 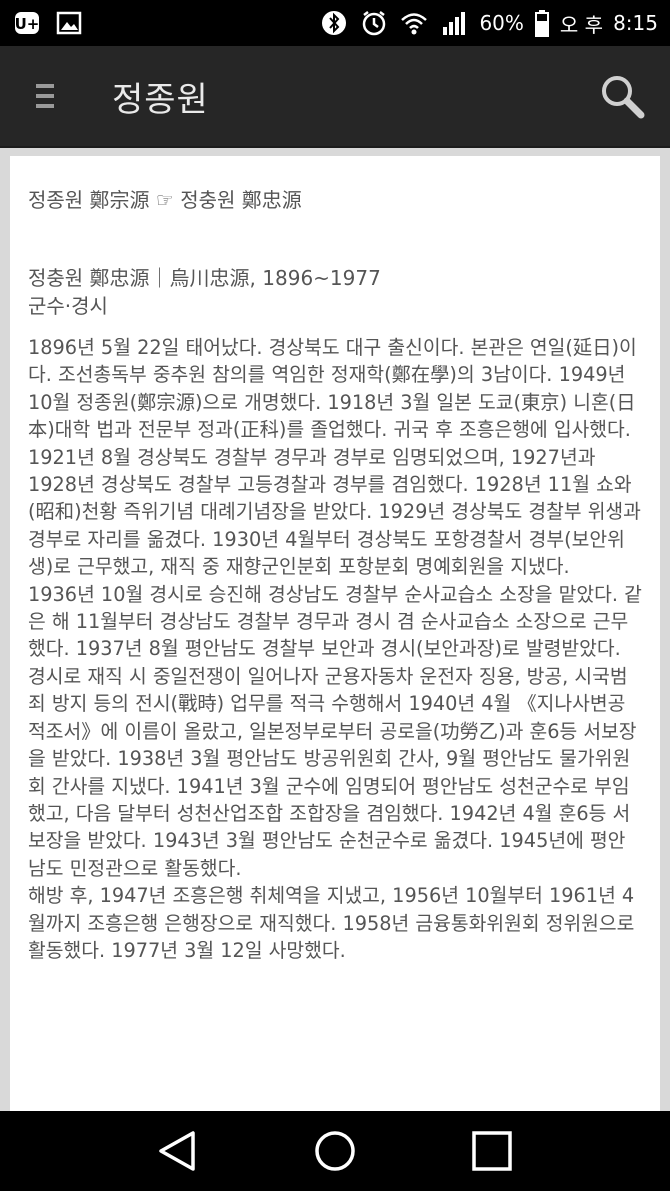 I want to click on battery-icon, so click(x=542, y=23).